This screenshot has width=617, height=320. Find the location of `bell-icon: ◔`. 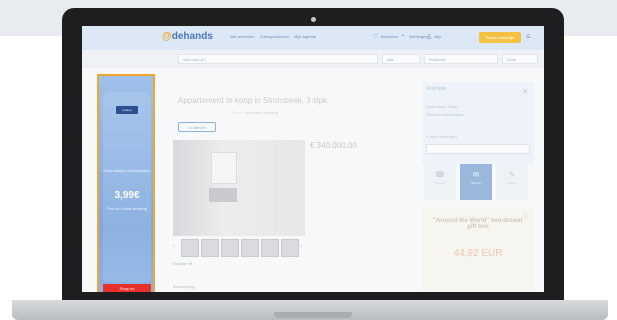

bell-icon: ◔ is located at coordinates (402, 36).